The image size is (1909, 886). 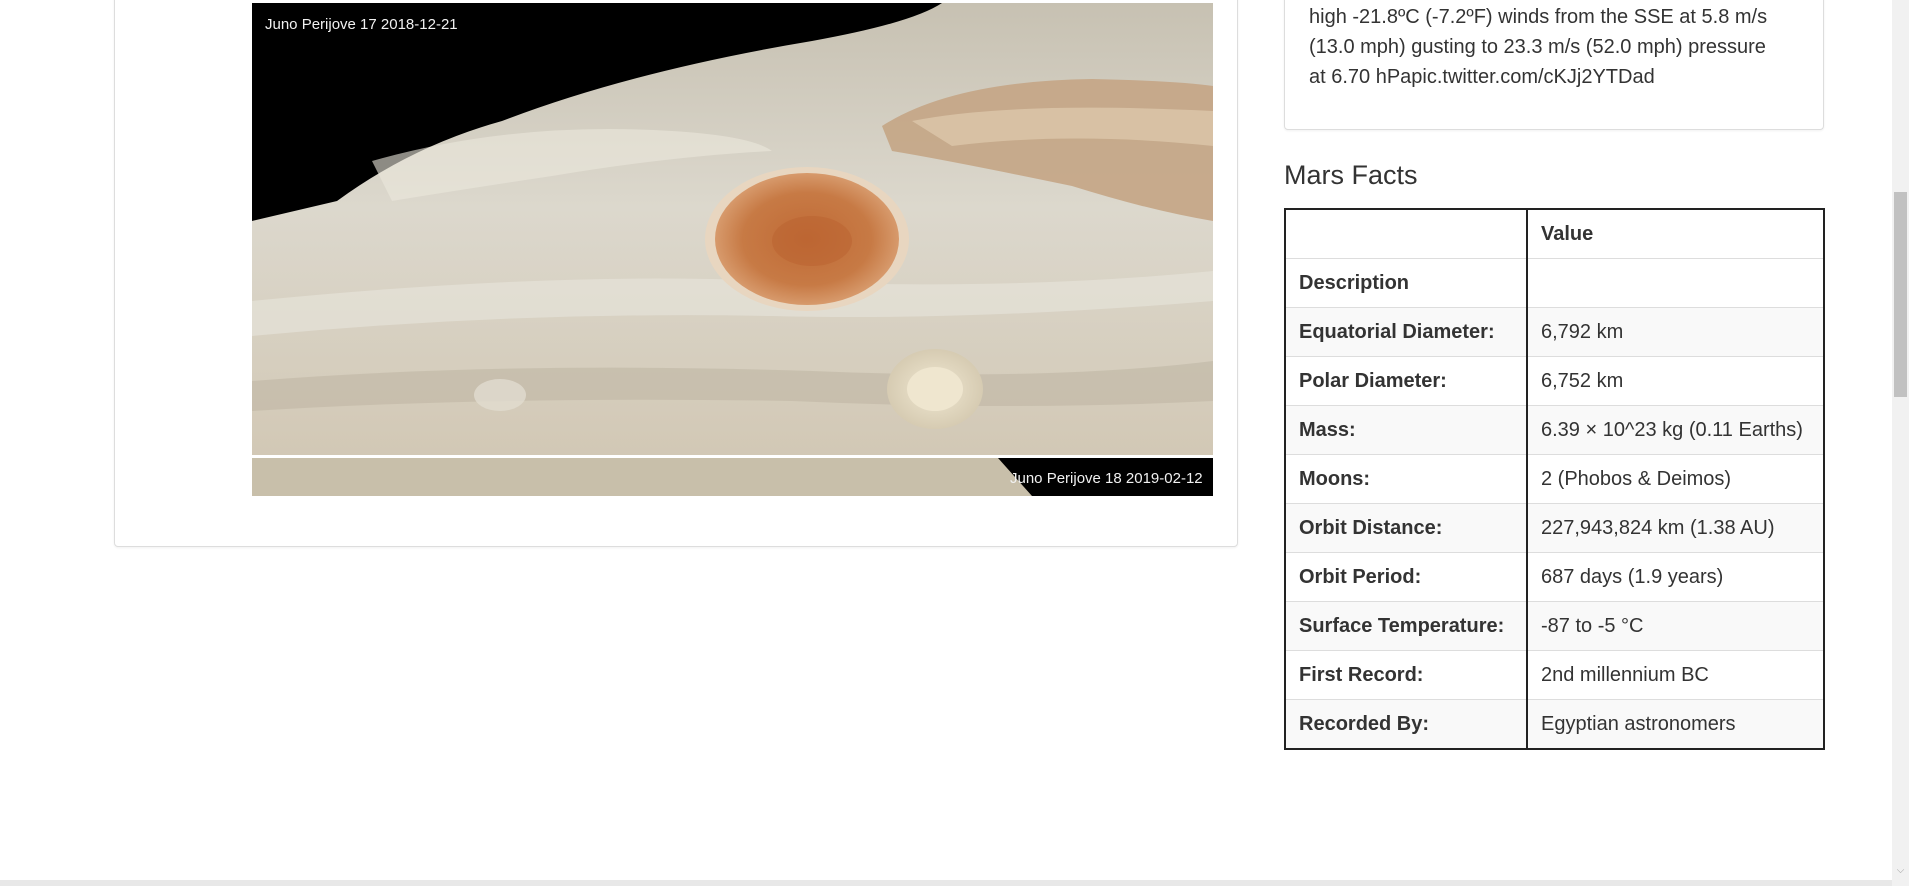 What do you see at coordinates (1675, 724) in the screenshot?
I see `fact-value: Egyptian astronomers` at bounding box center [1675, 724].